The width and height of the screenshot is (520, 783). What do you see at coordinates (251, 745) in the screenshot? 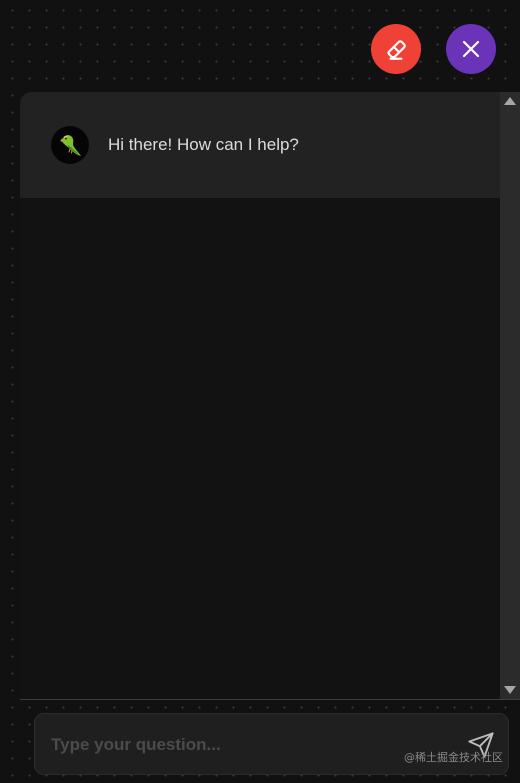
I see `question-input` at bounding box center [251, 745].